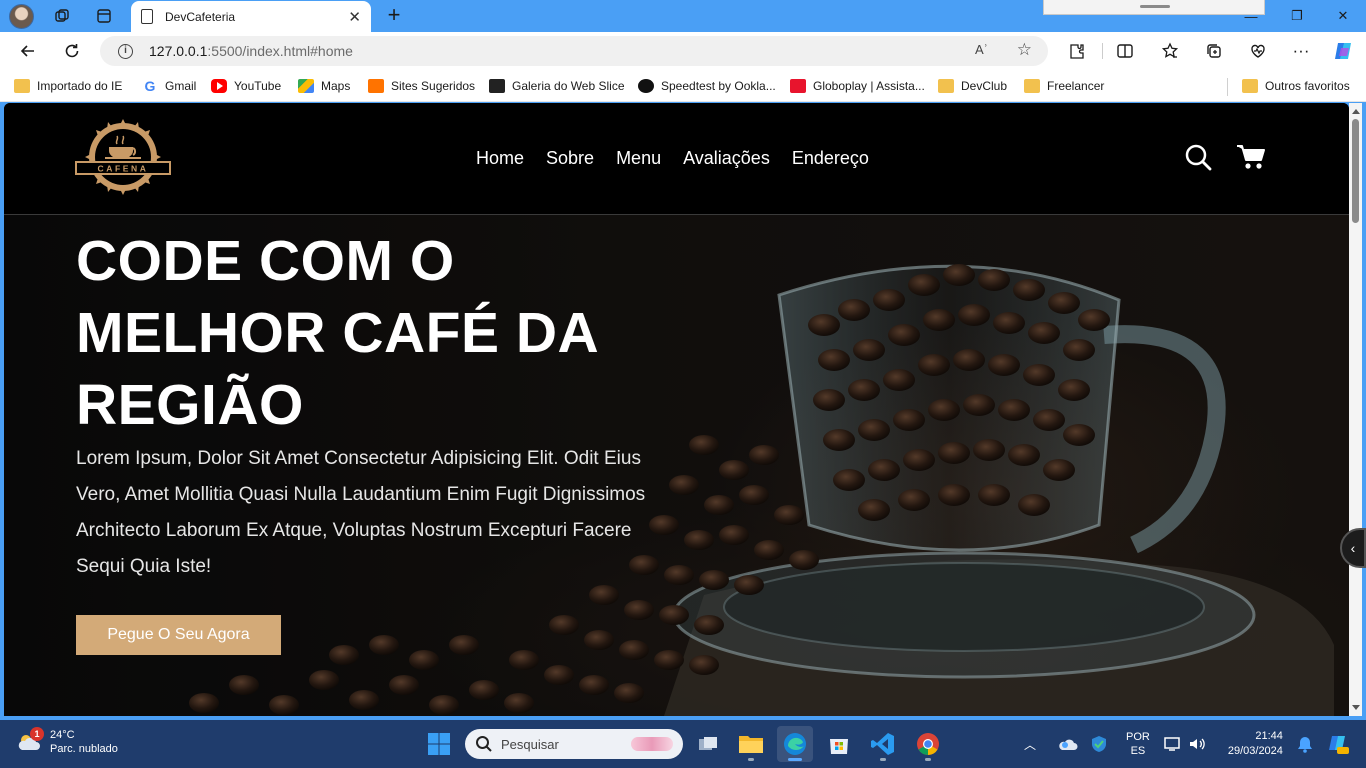  I want to click on address-bar: i 127.0.0.1:5500/index.html#home Aʾ ☆, so click(574, 51).